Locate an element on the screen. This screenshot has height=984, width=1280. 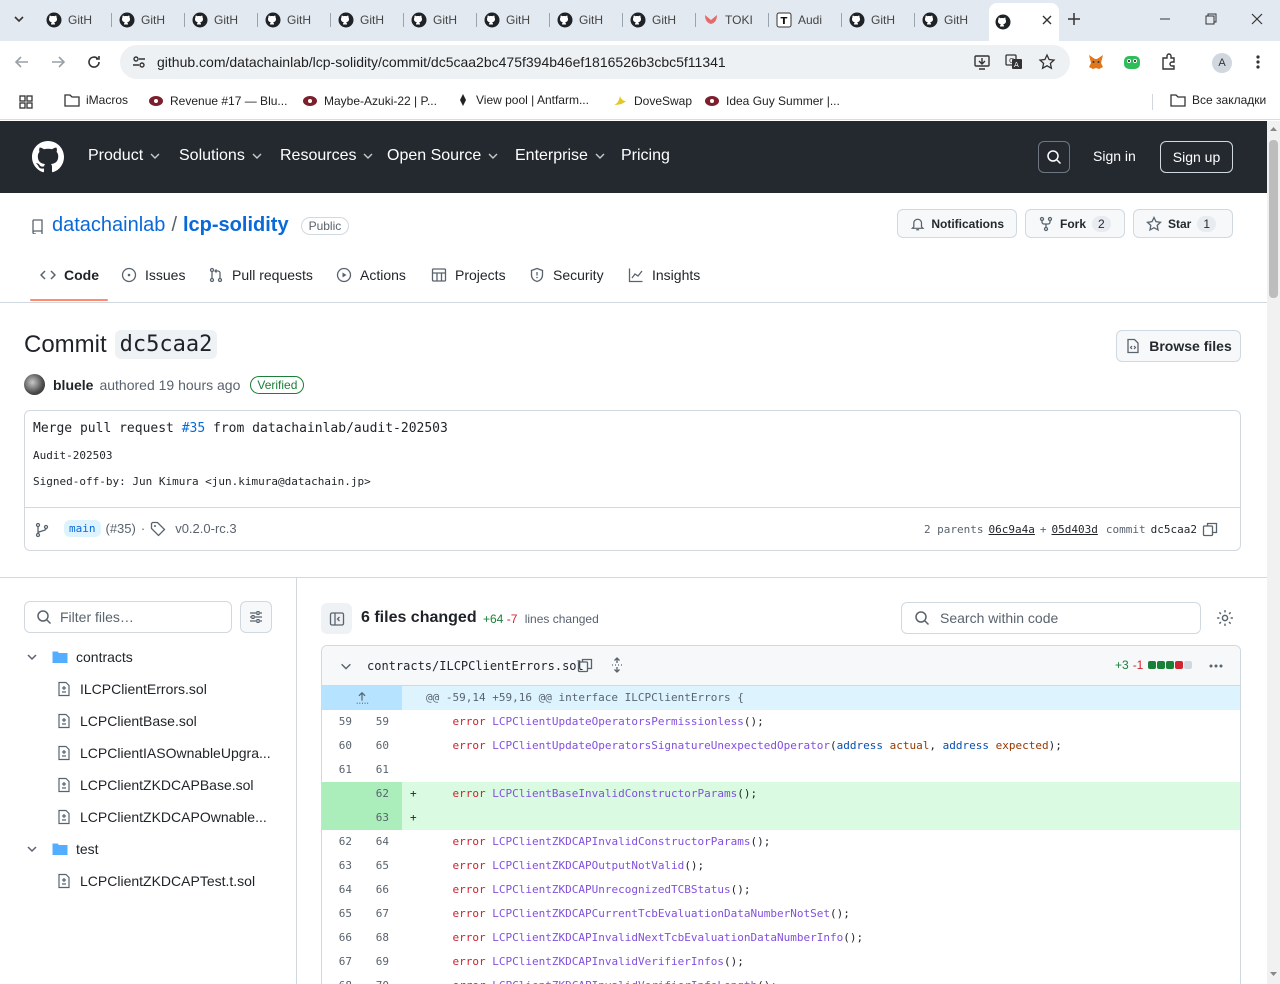
sign-up-button: Sign up is located at coordinates (1196, 157).